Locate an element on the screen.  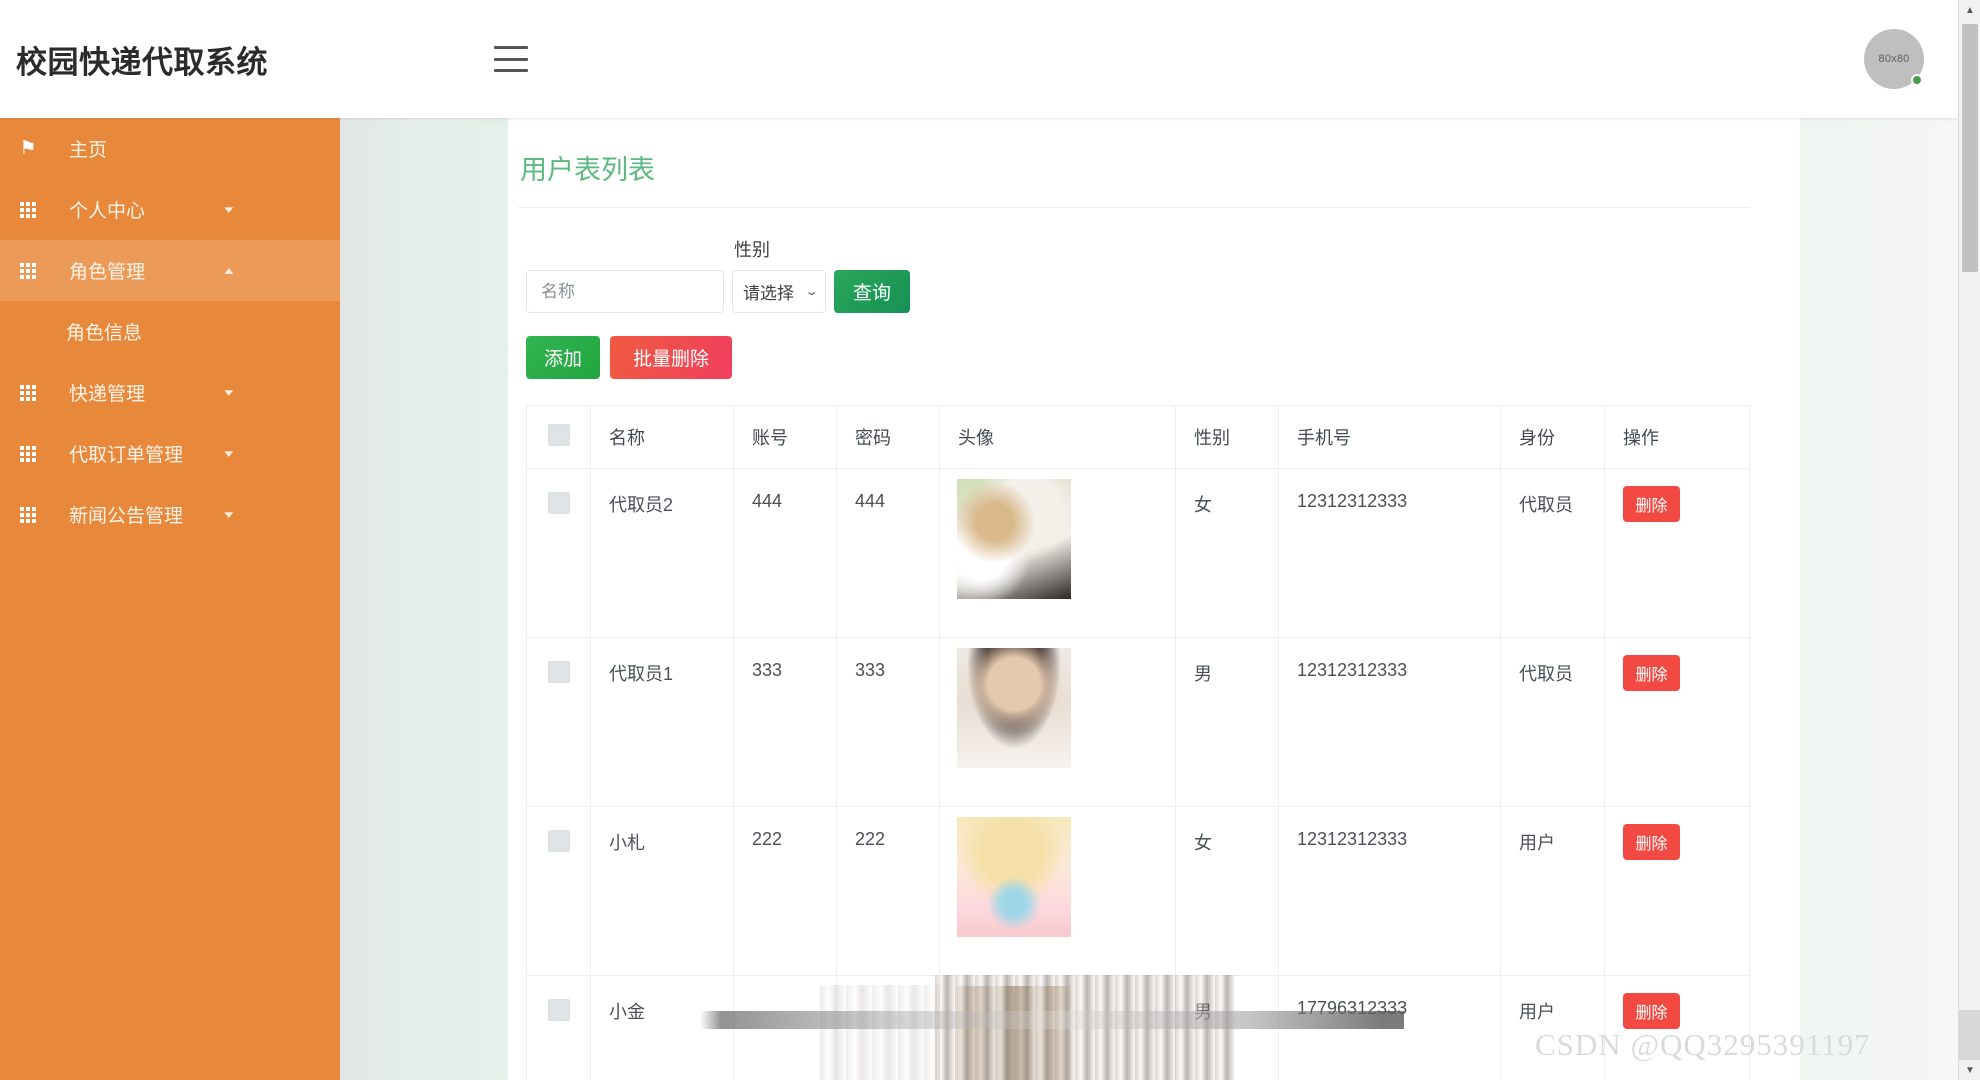
sidebar-item-express-management: 快递管理 ▾ is located at coordinates (170, 392).